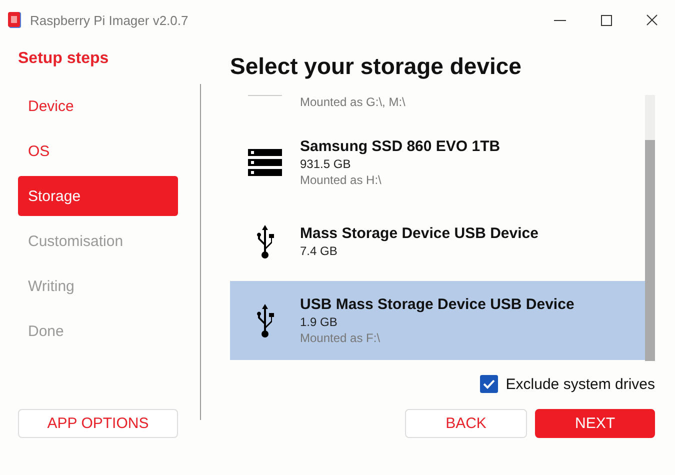 This screenshot has width=675, height=475. Describe the element at coordinates (466, 423) in the screenshot. I see `back-button: BACK` at that location.